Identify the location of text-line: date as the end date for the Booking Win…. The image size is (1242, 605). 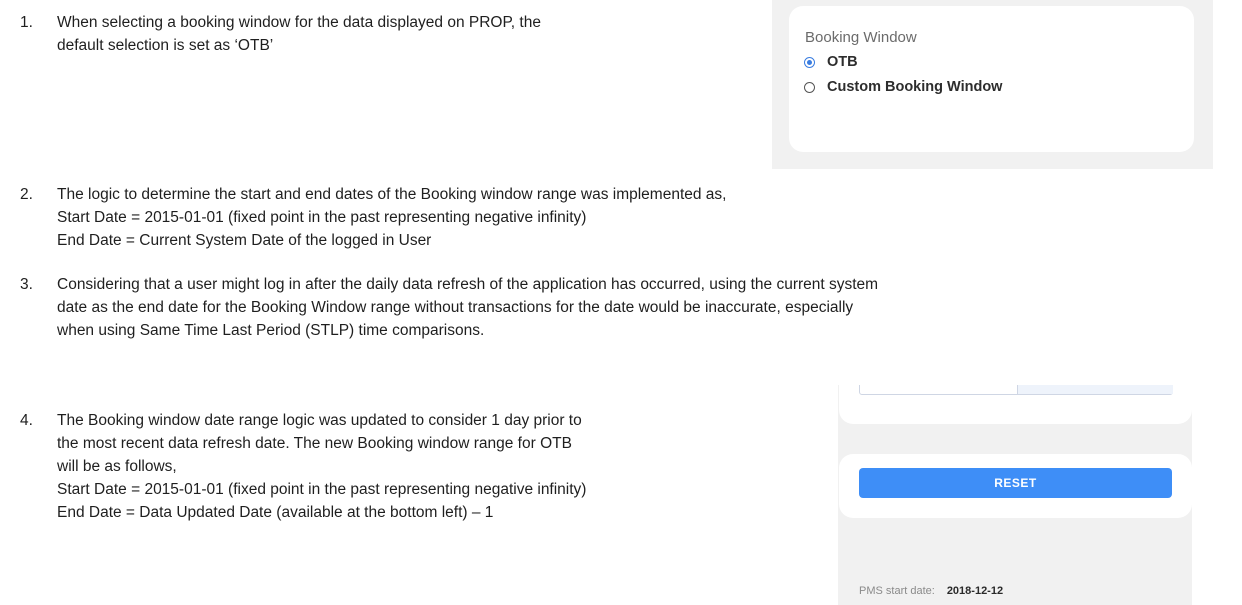
(455, 307).